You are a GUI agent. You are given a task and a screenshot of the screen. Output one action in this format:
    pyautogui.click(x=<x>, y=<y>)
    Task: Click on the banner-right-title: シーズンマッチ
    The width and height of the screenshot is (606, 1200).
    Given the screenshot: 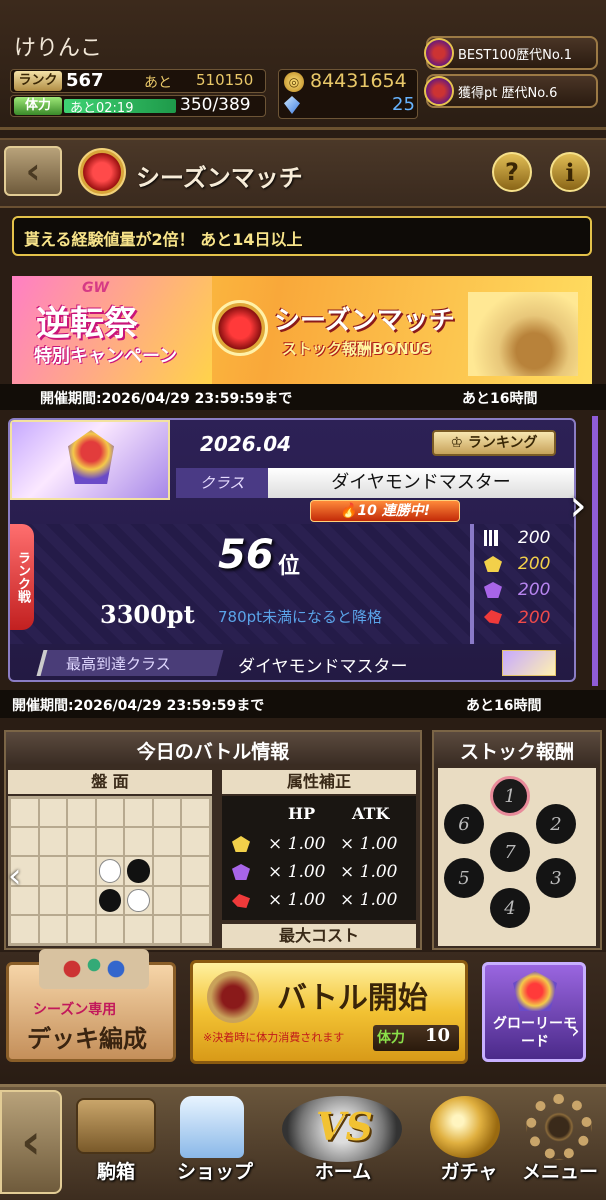 What is the action you would take?
    pyautogui.click(x=364, y=321)
    